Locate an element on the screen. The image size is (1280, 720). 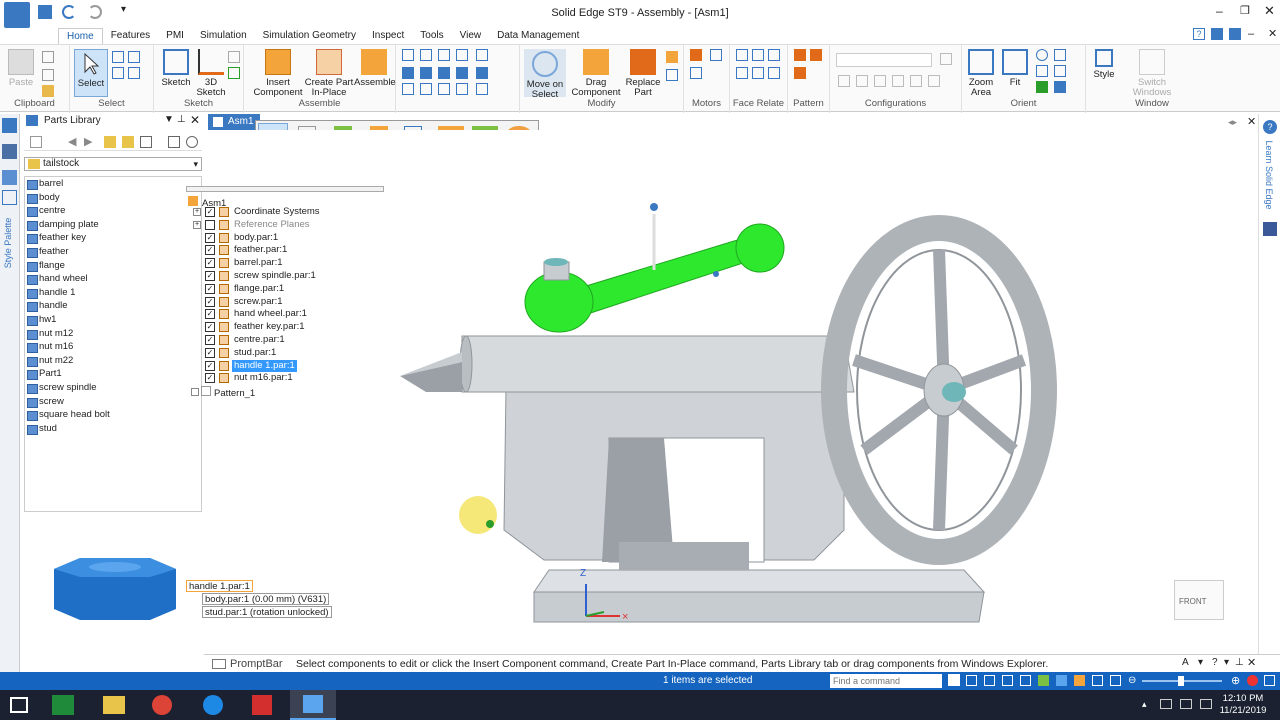
modify-options-icon is located at coordinates (672, 75).